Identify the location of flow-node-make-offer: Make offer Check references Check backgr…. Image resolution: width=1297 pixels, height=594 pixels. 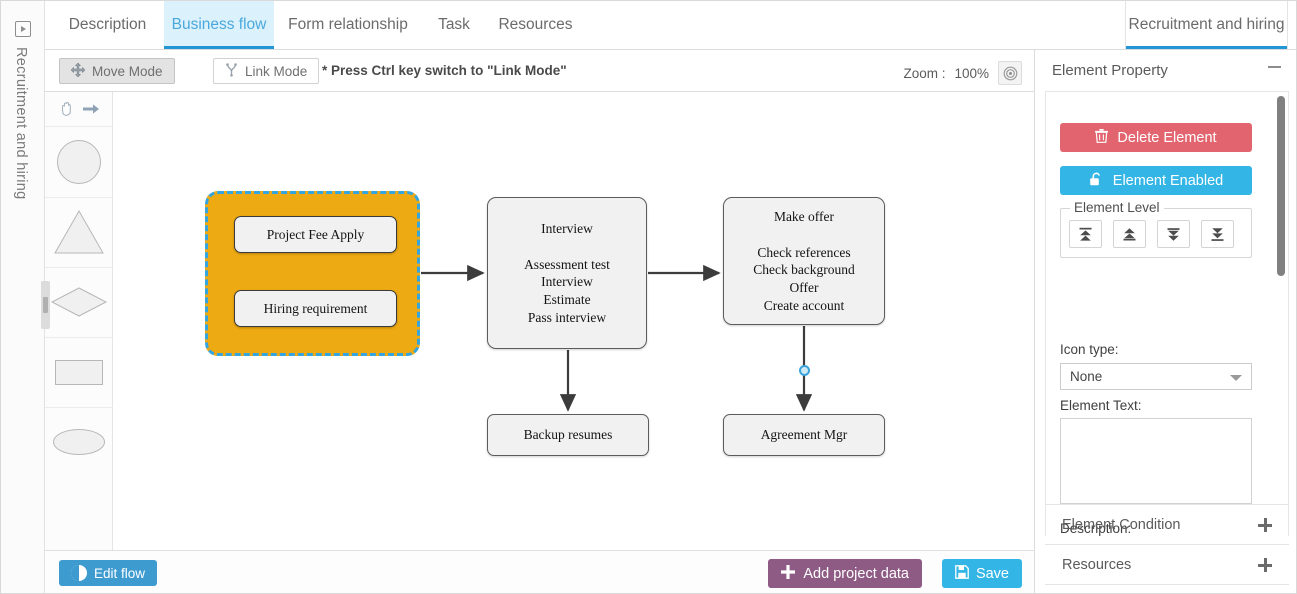
(804, 261).